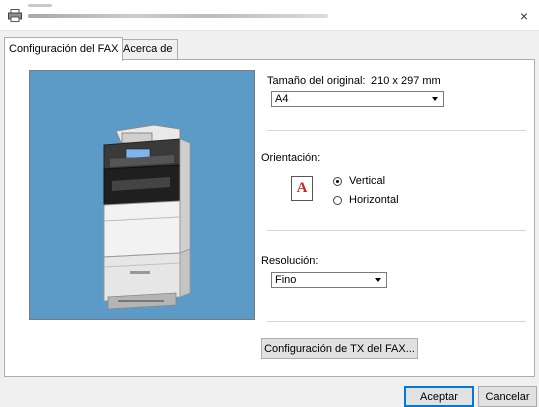 The width and height of the screenshot is (539, 407). I want to click on cancel-button-label: Cancelar, so click(507, 396).